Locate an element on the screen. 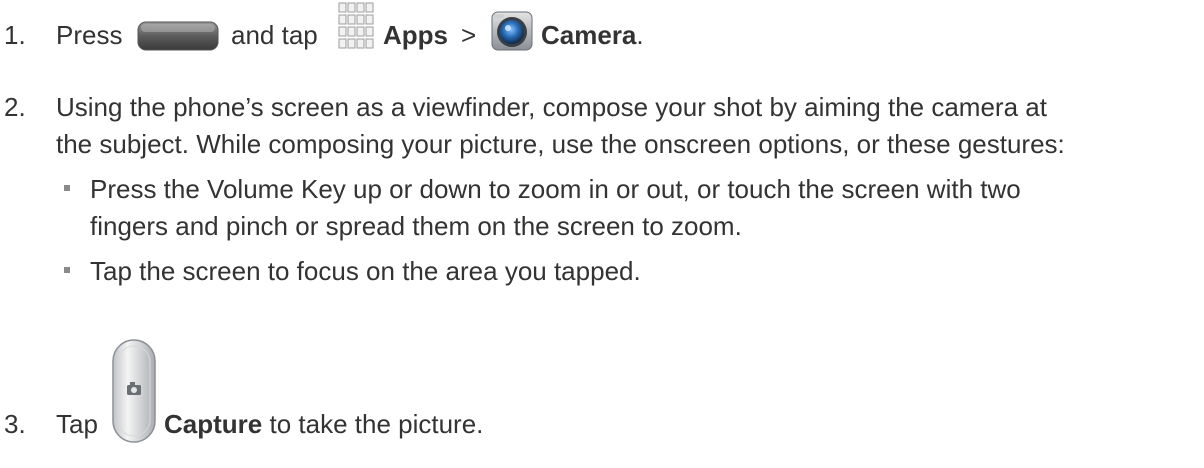 This screenshot has width=1204, height=468. step-3-rest-text: to take the picture. is located at coordinates (376, 424).